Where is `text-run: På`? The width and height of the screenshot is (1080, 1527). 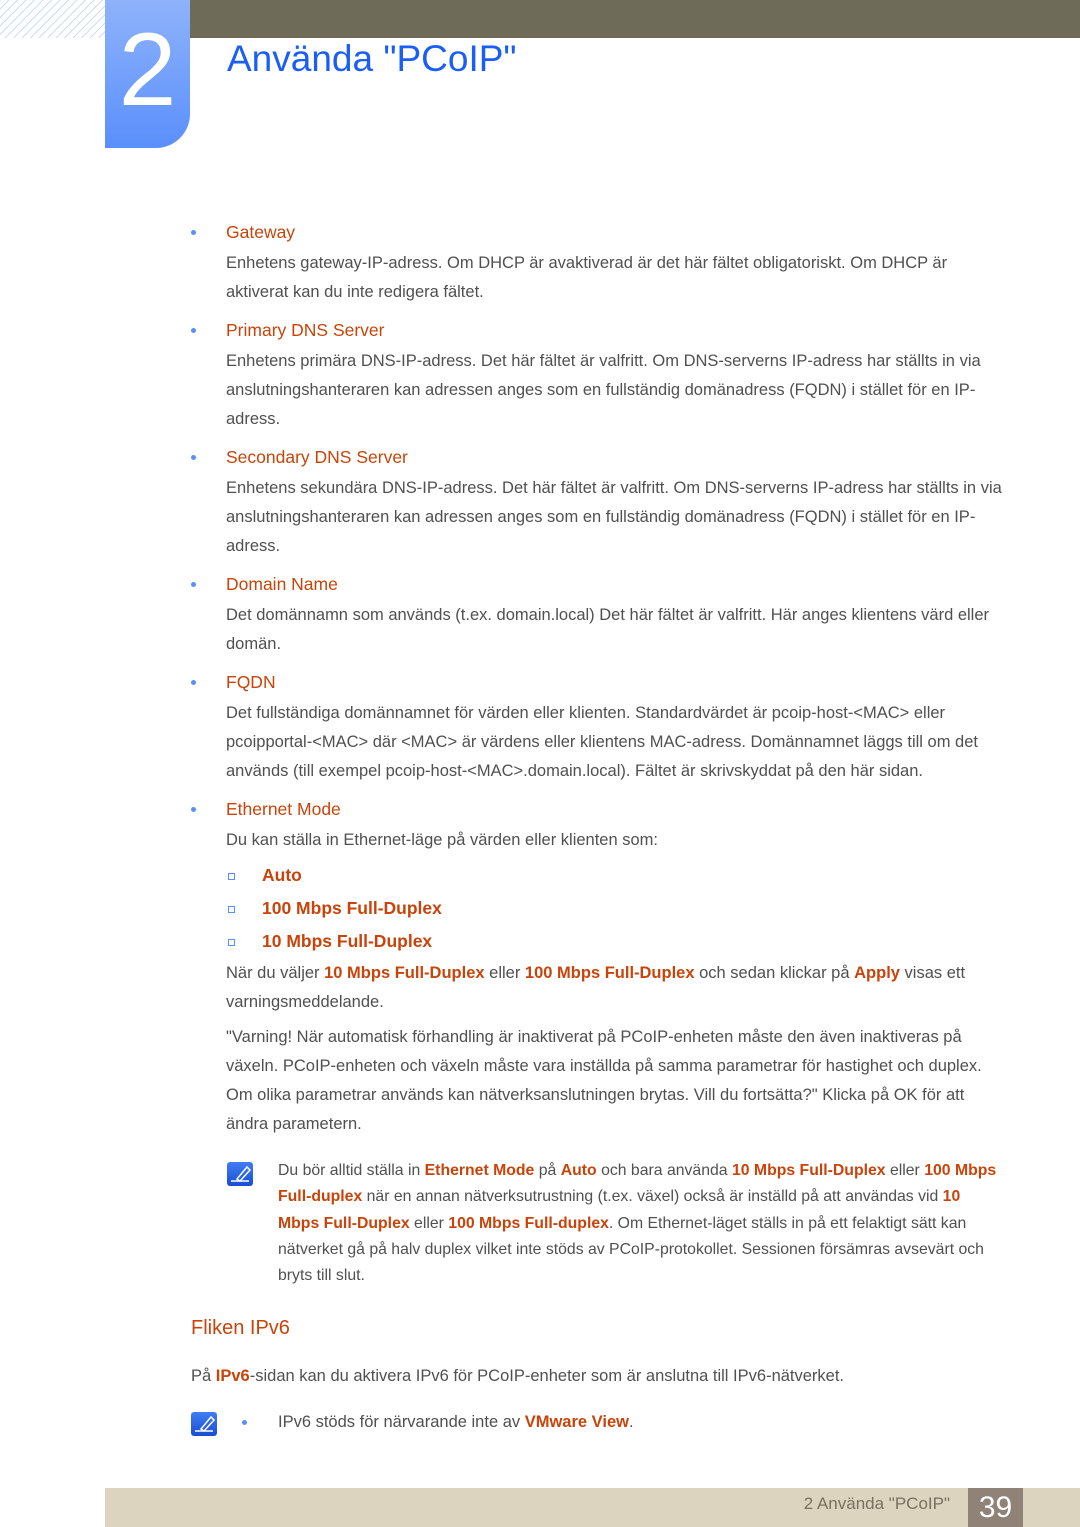
text-run: På is located at coordinates (203, 1376).